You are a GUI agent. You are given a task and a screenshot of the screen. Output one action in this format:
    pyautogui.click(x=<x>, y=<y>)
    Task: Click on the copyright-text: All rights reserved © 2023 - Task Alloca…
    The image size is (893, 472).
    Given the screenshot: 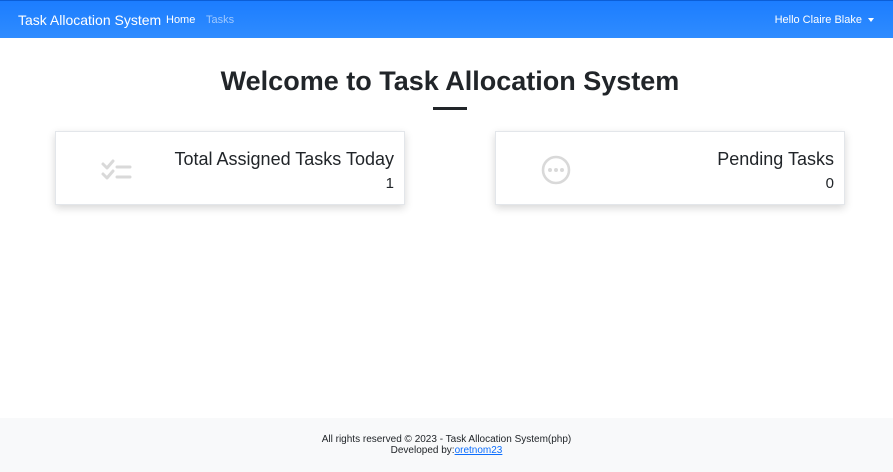 What is the action you would take?
    pyautogui.click(x=446, y=439)
    